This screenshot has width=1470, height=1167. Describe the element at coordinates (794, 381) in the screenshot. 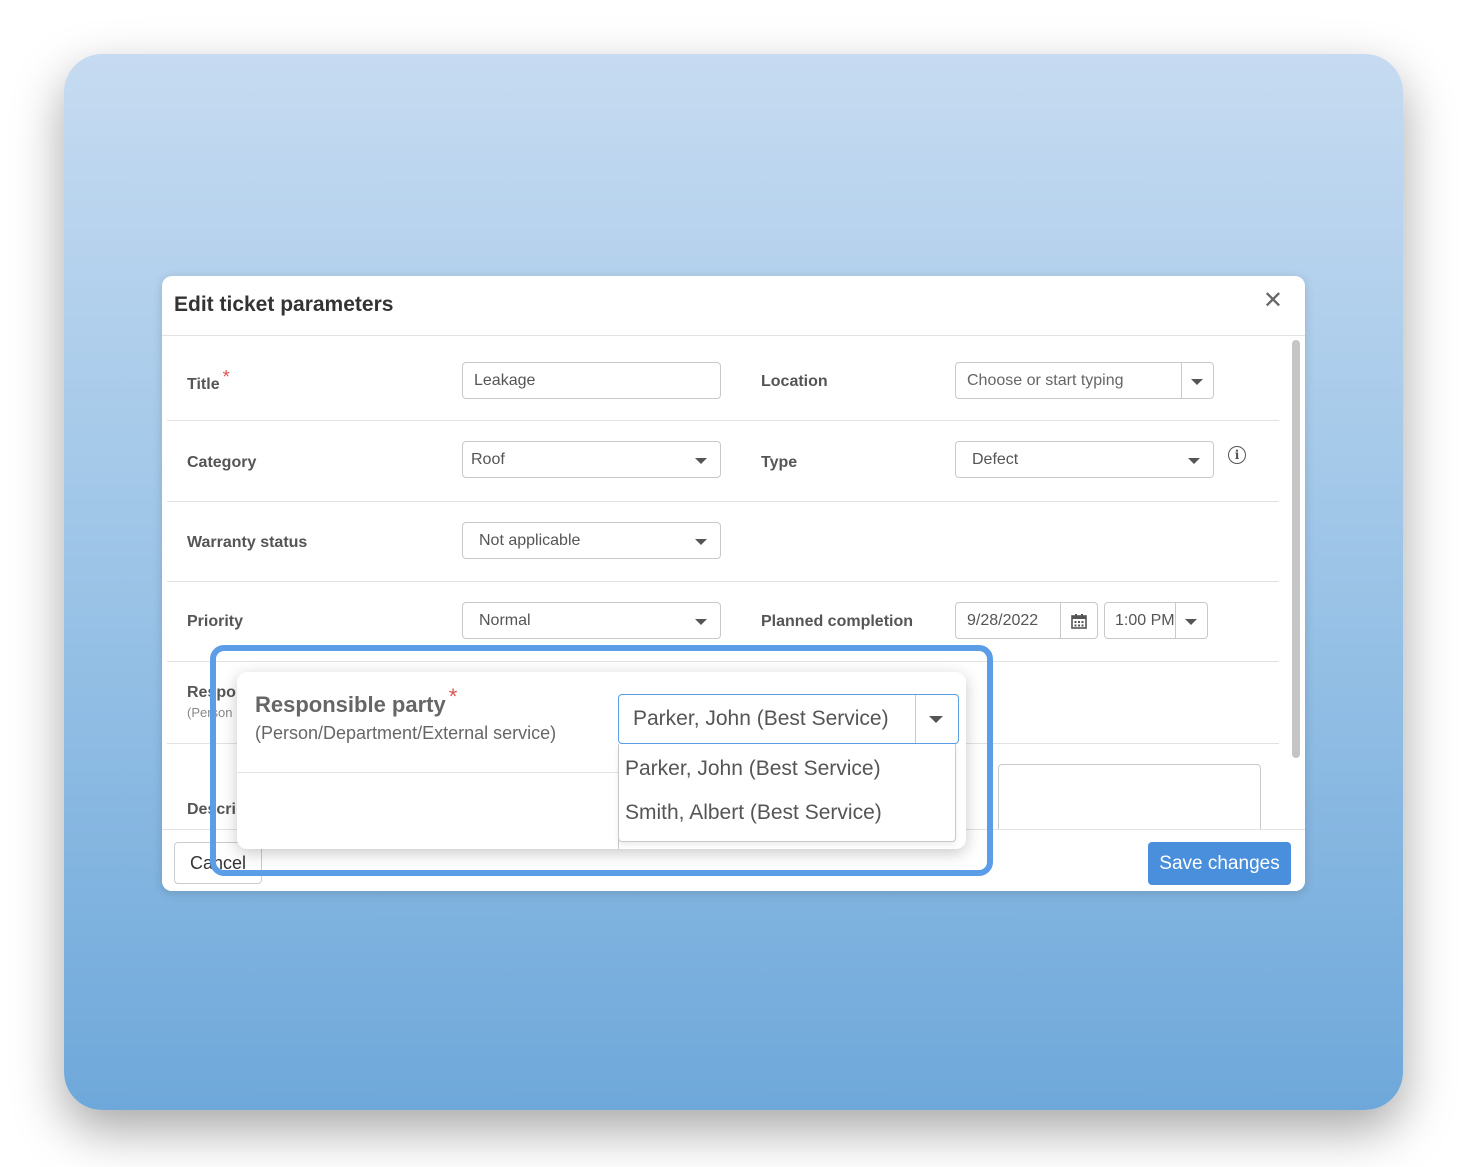

I see `location-label: Location` at that location.